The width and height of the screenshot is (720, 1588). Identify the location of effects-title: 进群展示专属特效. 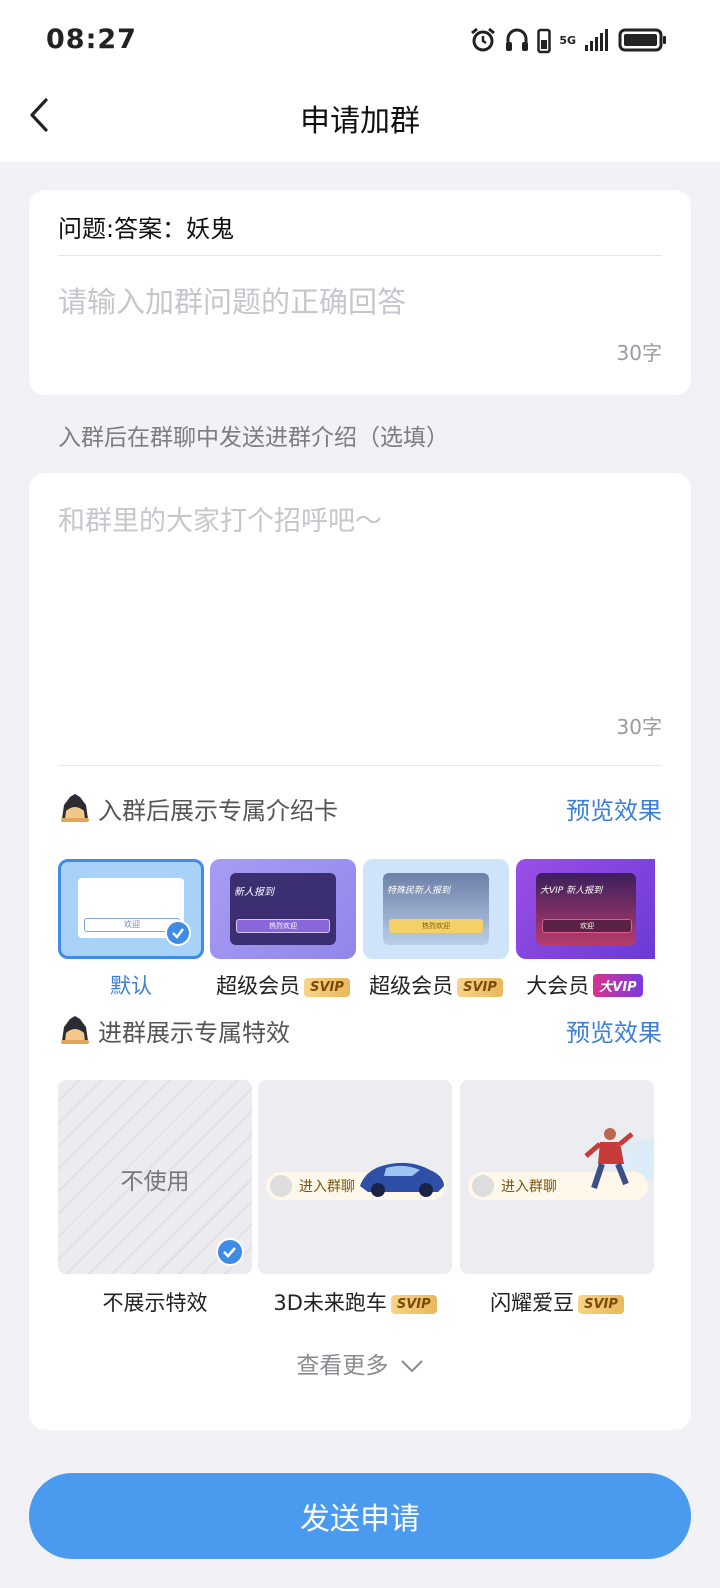
(194, 1032).